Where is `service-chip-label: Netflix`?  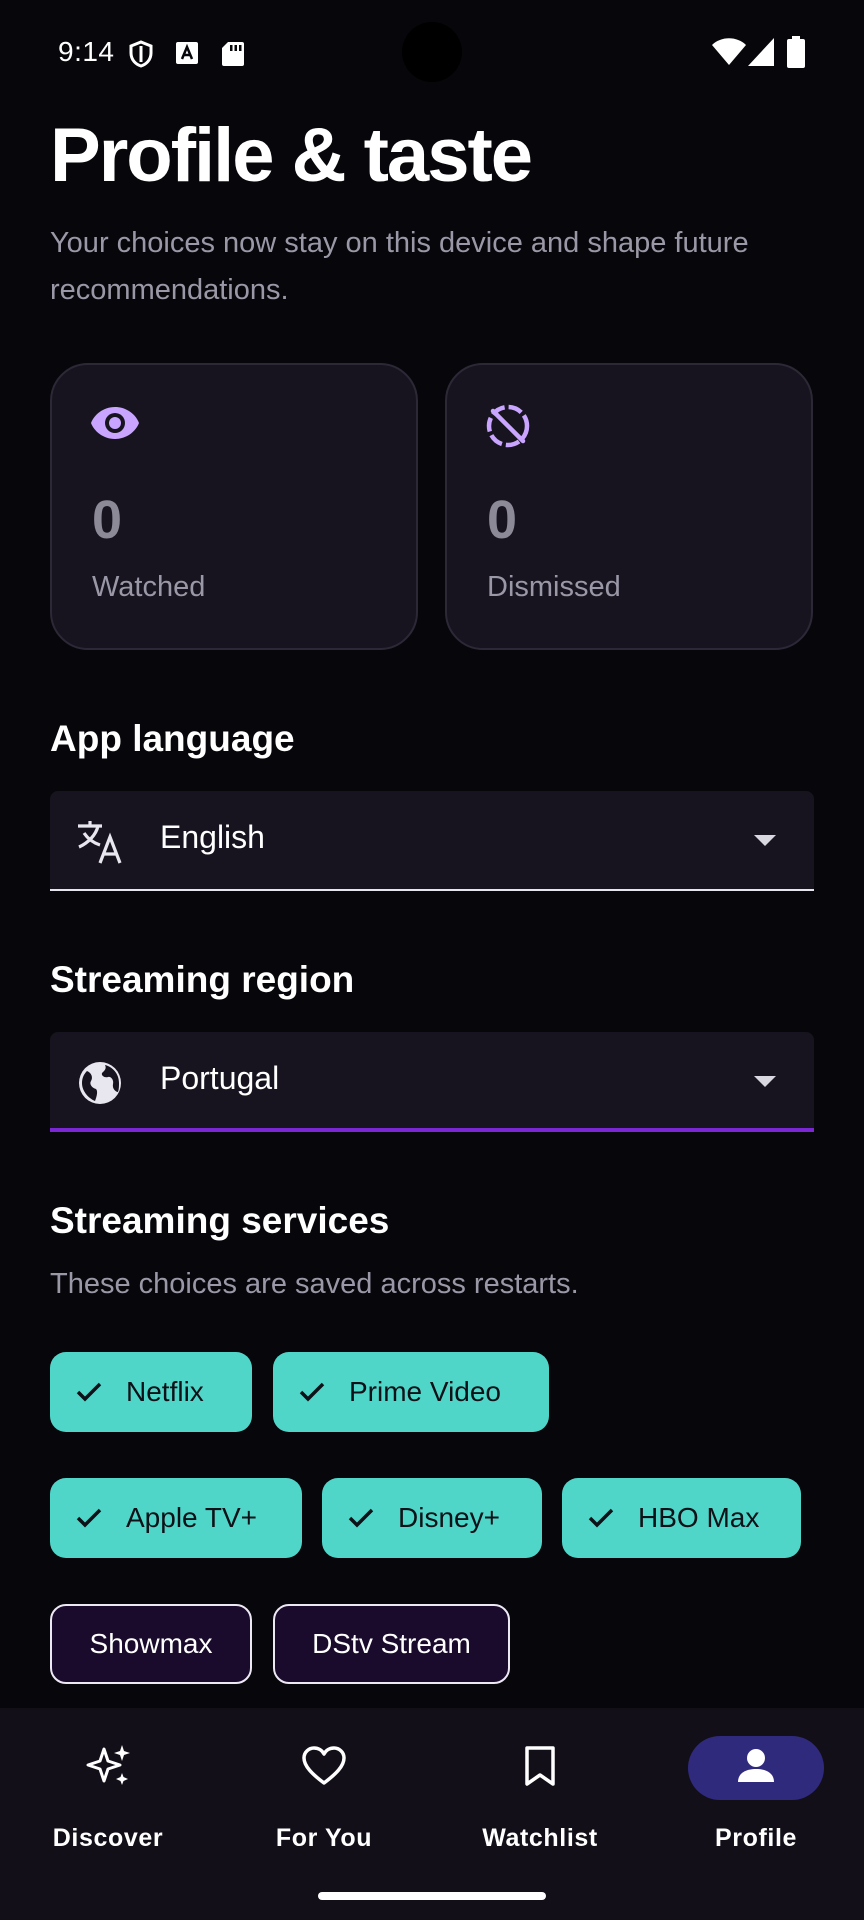
service-chip-label: Netflix is located at coordinates (165, 1391).